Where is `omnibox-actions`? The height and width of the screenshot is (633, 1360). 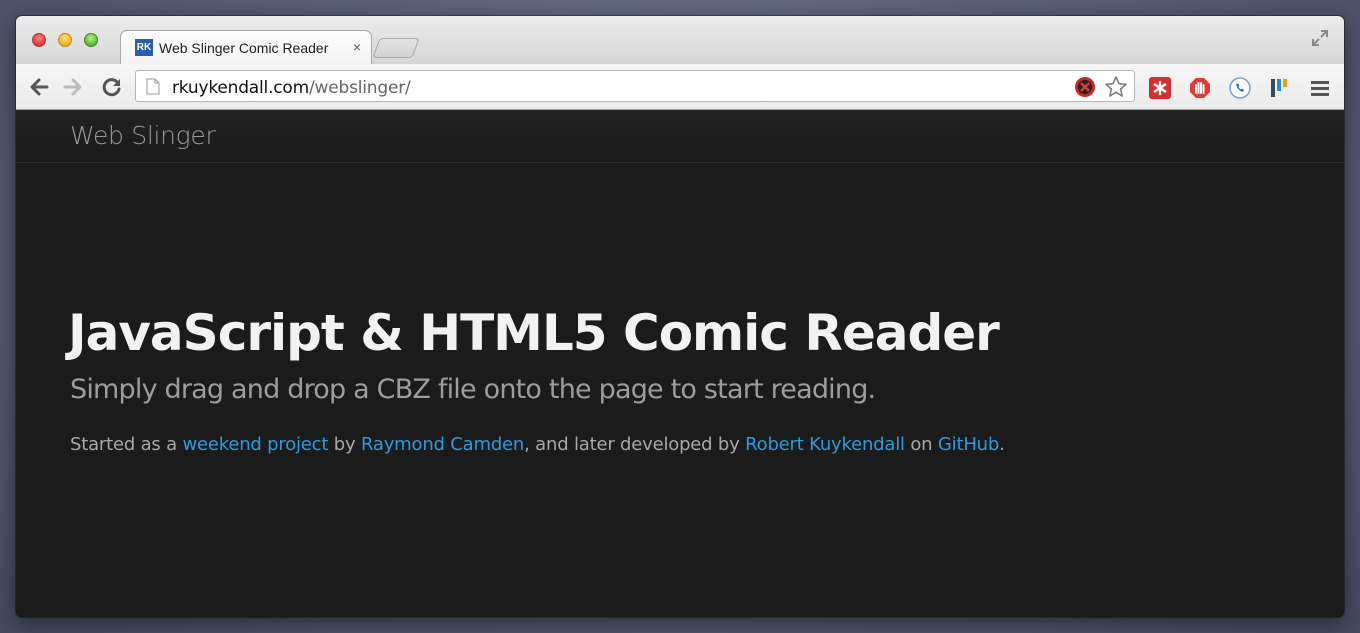 omnibox-actions is located at coordinates (1101, 87).